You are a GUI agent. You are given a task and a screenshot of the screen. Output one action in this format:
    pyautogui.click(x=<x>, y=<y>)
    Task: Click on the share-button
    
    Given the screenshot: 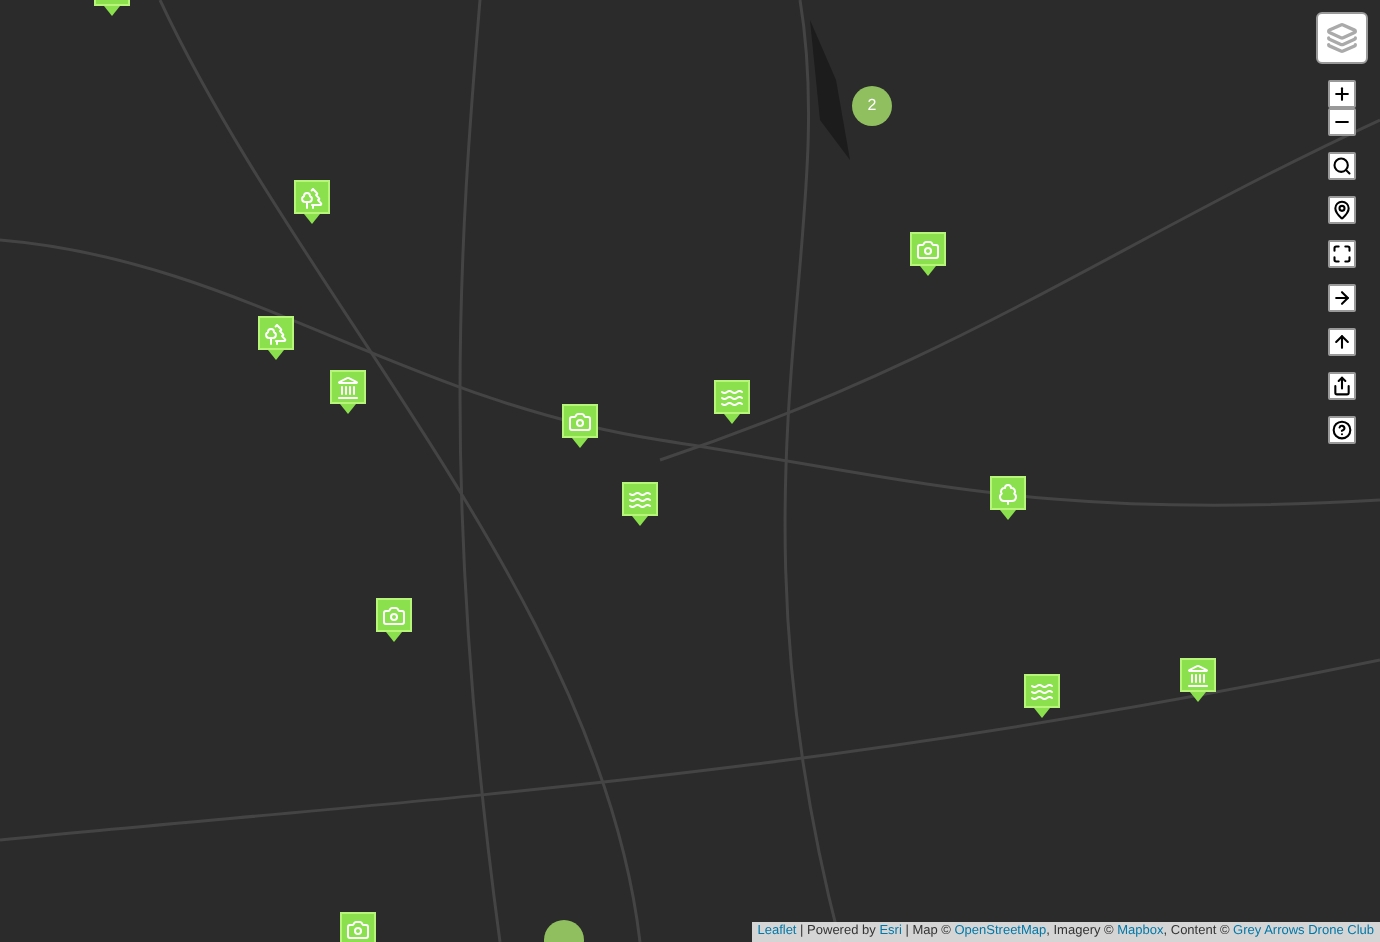 What is the action you would take?
    pyautogui.click(x=1342, y=386)
    